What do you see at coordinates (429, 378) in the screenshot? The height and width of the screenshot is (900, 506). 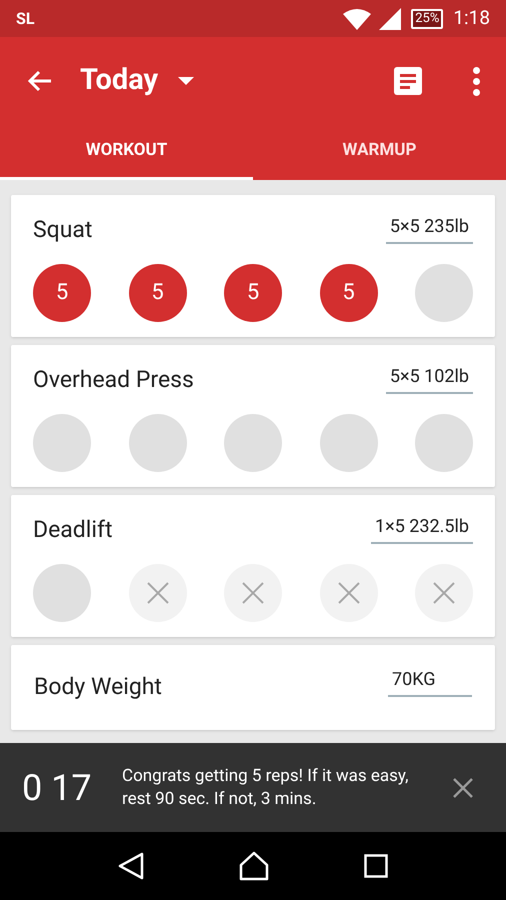 I see `weight-field: 5×5 102lb` at bounding box center [429, 378].